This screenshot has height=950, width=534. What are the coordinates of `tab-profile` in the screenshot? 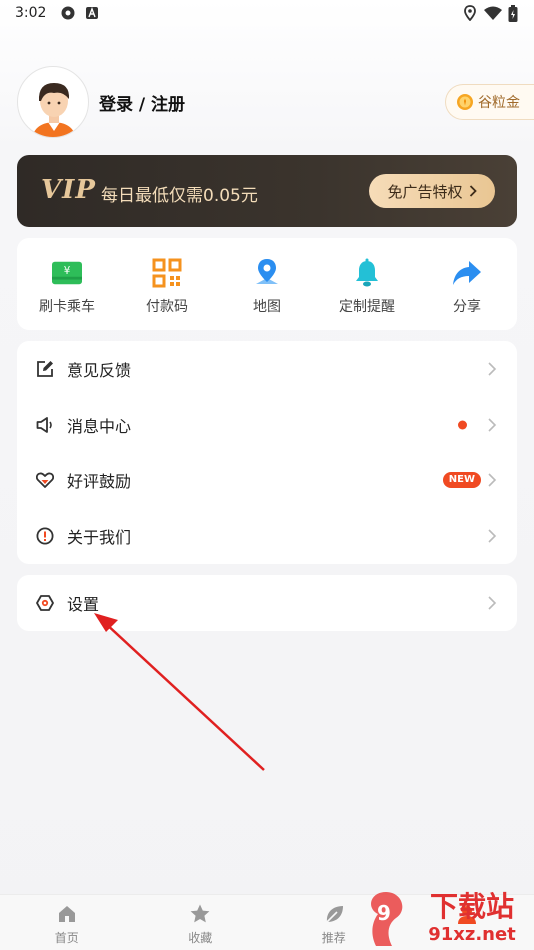 It's located at (467, 922).